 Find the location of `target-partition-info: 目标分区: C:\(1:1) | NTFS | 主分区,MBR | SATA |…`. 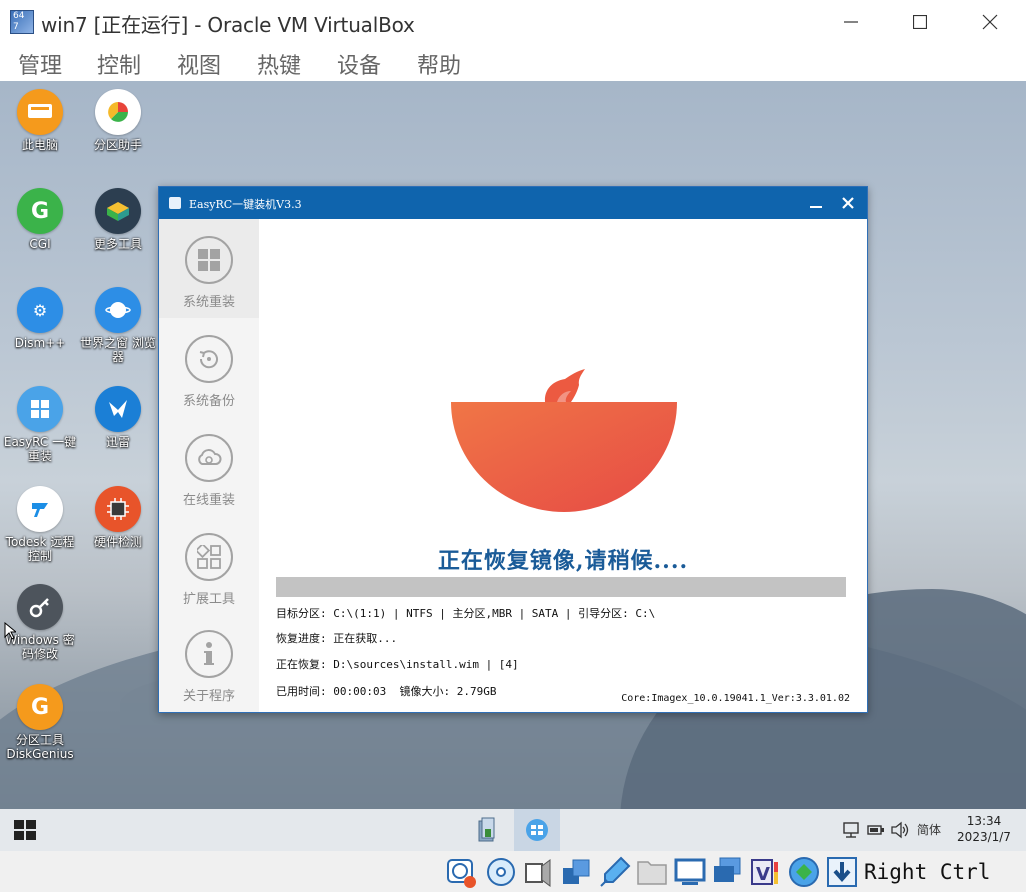

target-partition-info: 目标分区: C:\(1:1) | NTFS | 主分区,MBR | SATA |… is located at coordinates (466, 613).